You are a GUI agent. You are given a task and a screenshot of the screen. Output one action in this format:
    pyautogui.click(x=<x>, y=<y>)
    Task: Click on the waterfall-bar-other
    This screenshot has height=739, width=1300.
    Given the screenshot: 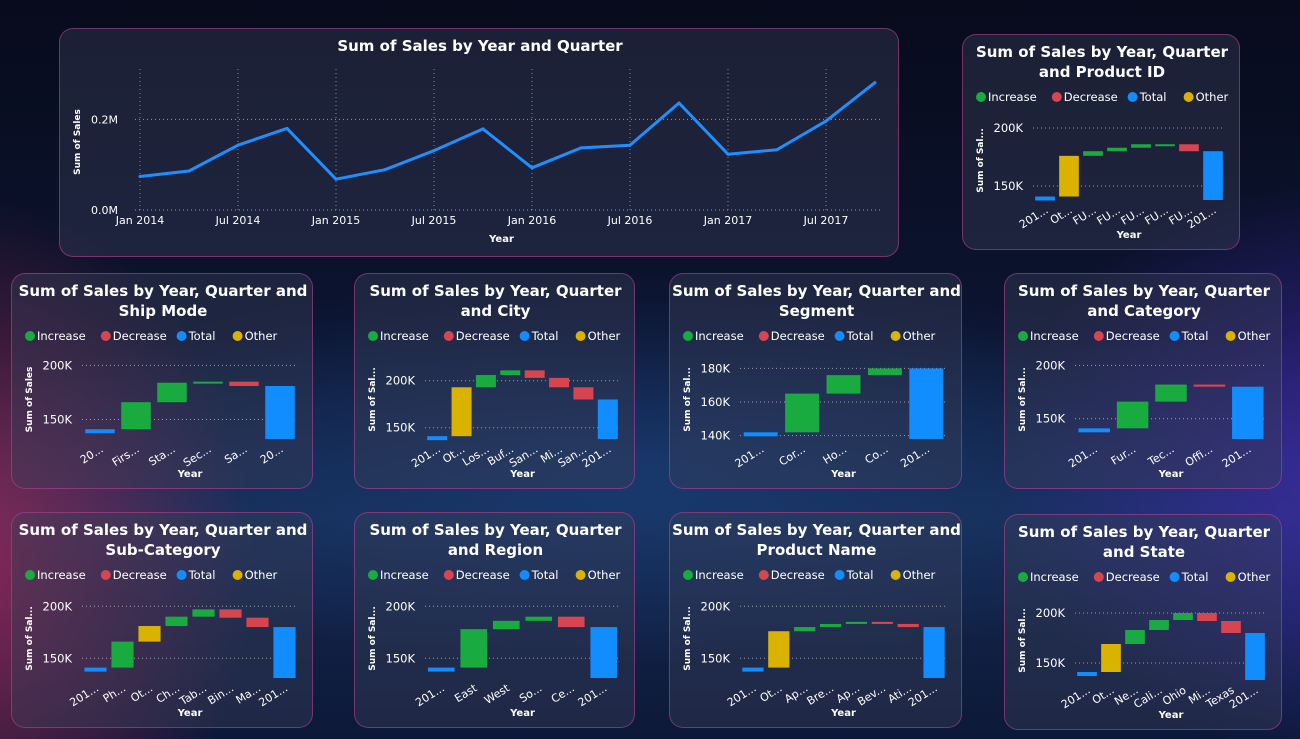 What is the action you would take?
    pyautogui.click(x=779, y=649)
    